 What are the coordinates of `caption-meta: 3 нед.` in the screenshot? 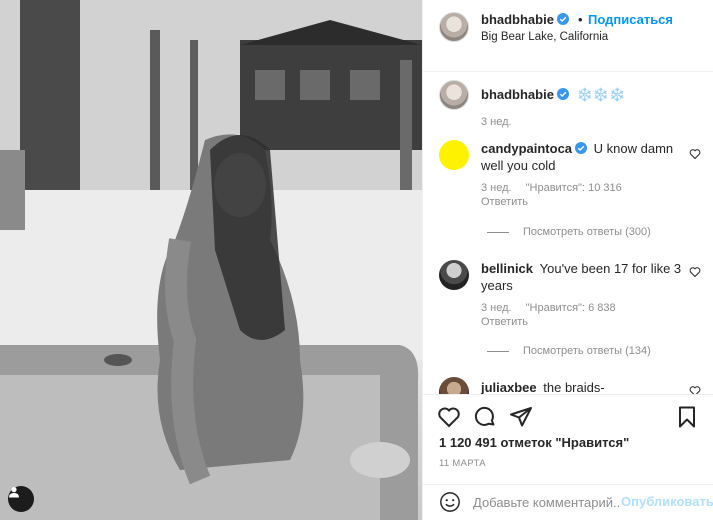 It's located at (503, 122).